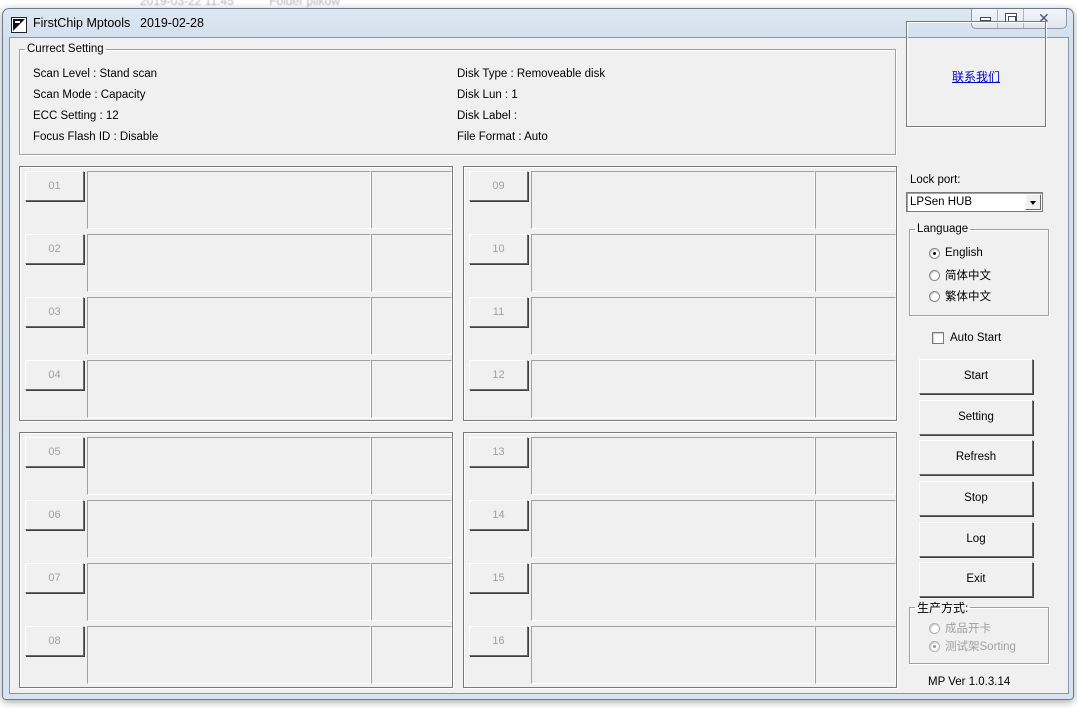 This screenshot has width=1077, height=708. Describe the element at coordinates (938, 338) in the screenshot. I see `auto-start-checkbox` at that location.